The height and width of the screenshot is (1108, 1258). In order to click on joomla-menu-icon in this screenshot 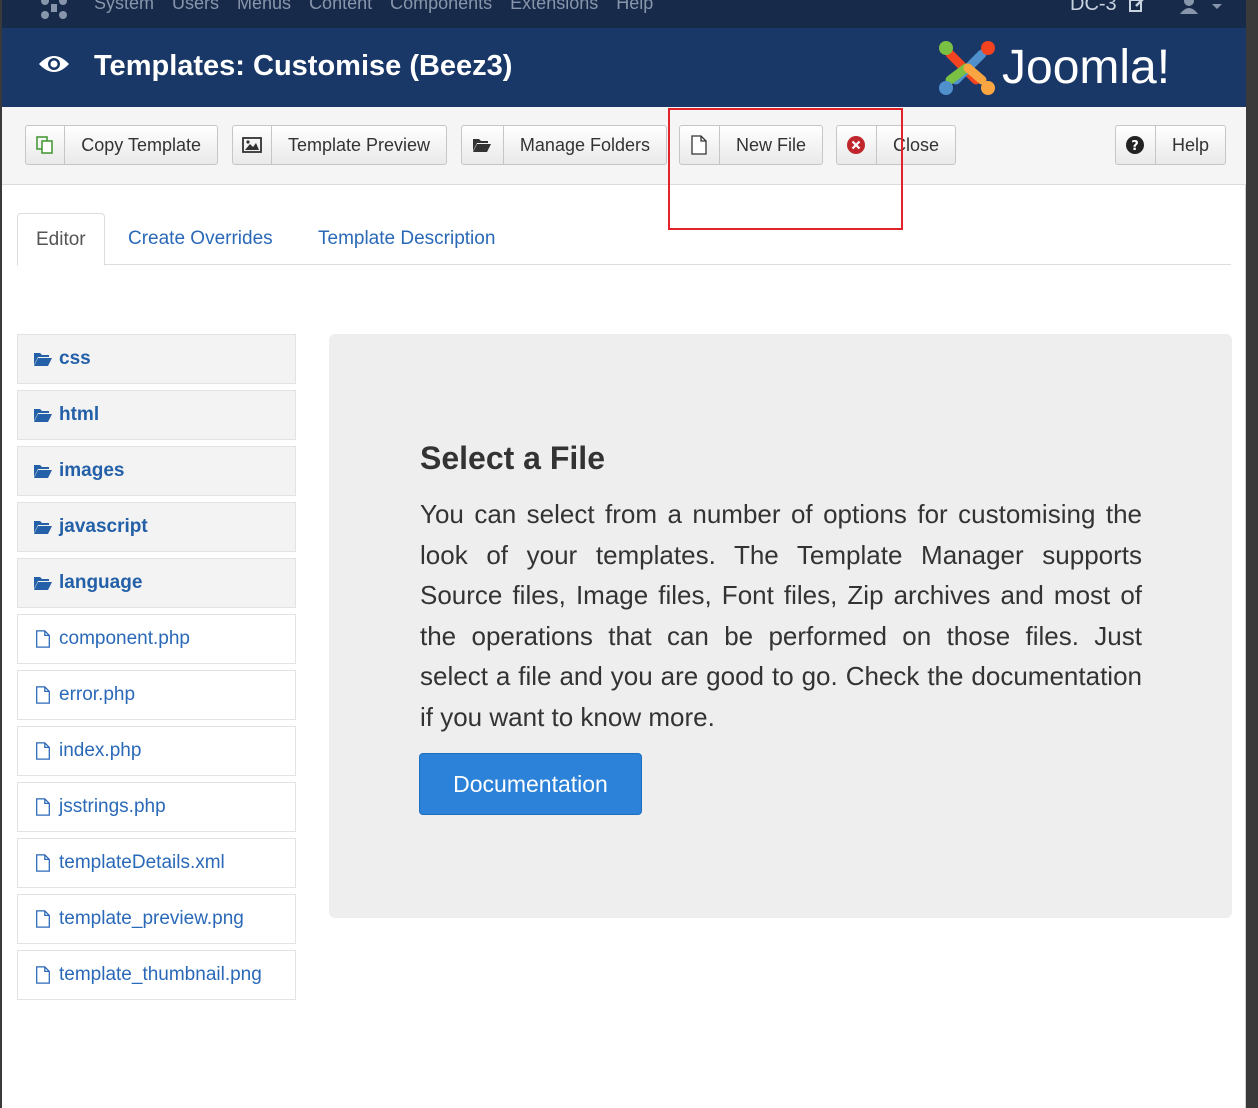, I will do `click(54, 10)`.